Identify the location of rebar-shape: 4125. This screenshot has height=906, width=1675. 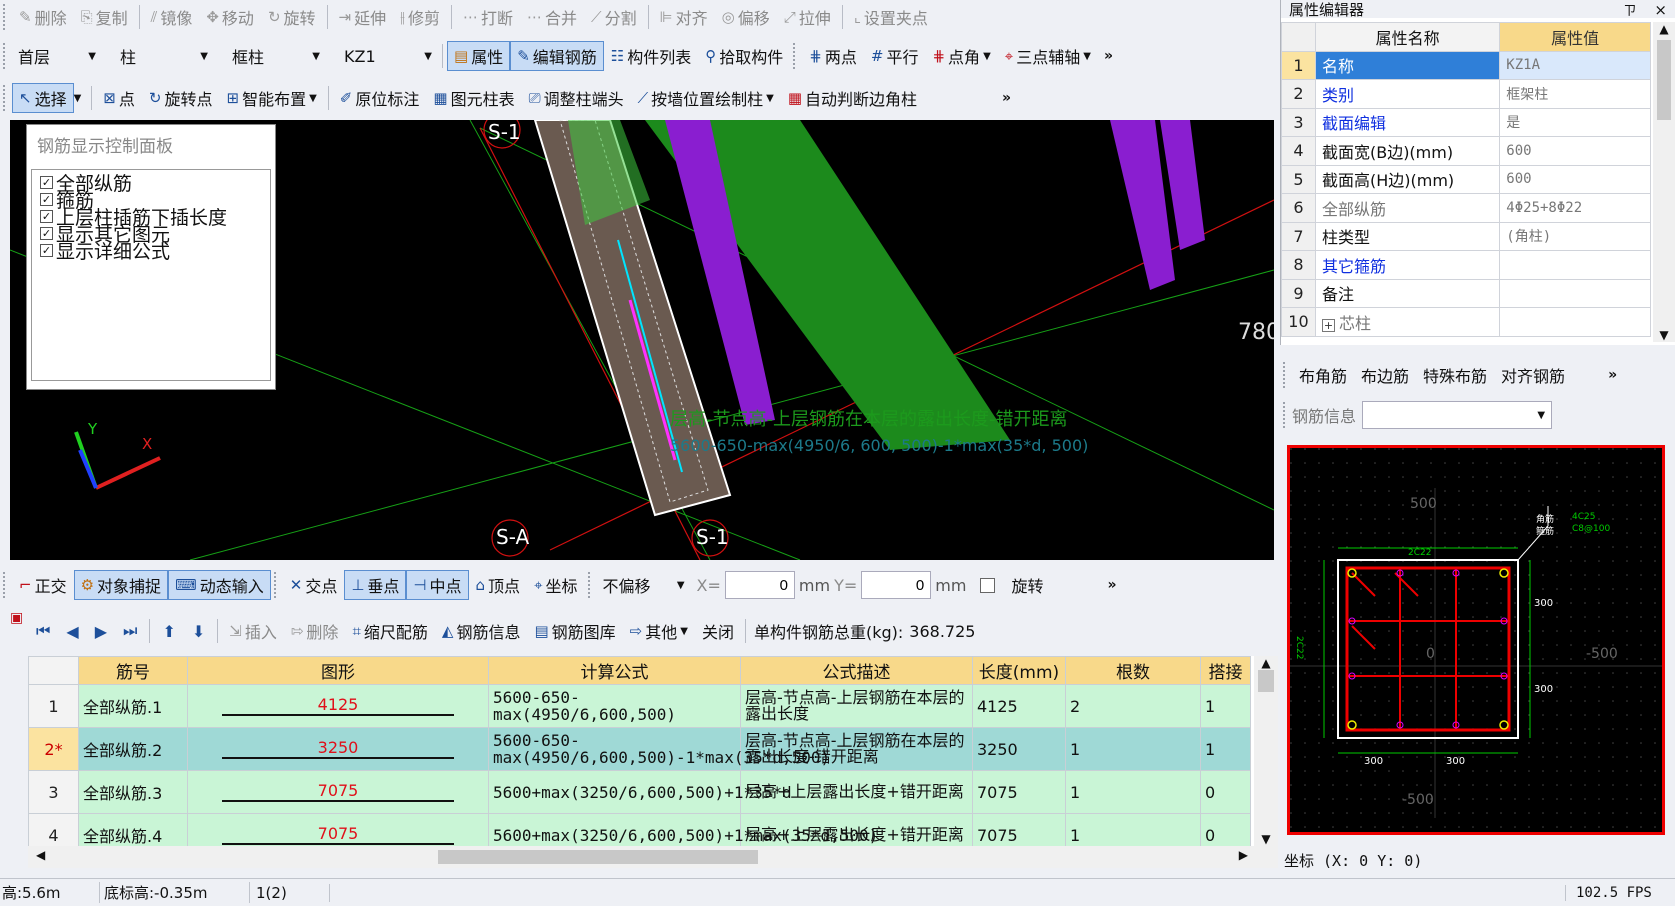
(338, 706).